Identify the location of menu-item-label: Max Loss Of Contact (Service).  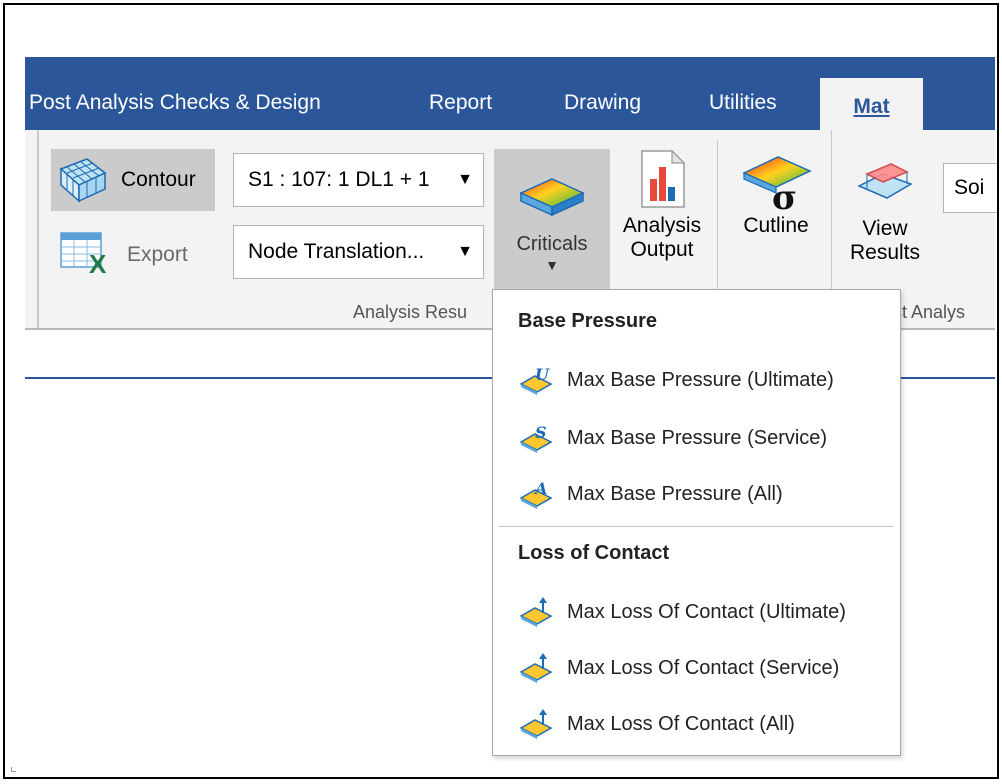
(703, 667).